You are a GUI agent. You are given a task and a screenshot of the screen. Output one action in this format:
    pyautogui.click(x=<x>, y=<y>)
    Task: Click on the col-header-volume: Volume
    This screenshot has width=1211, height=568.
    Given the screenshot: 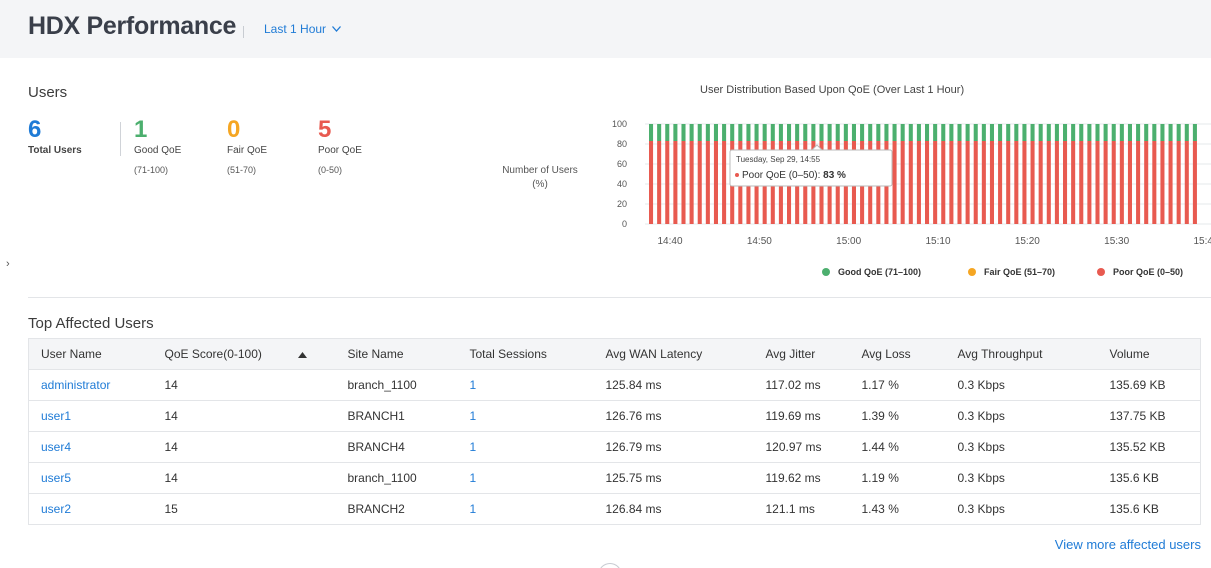 What is the action you would take?
    pyautogui.click(x=1149, y=354)
    